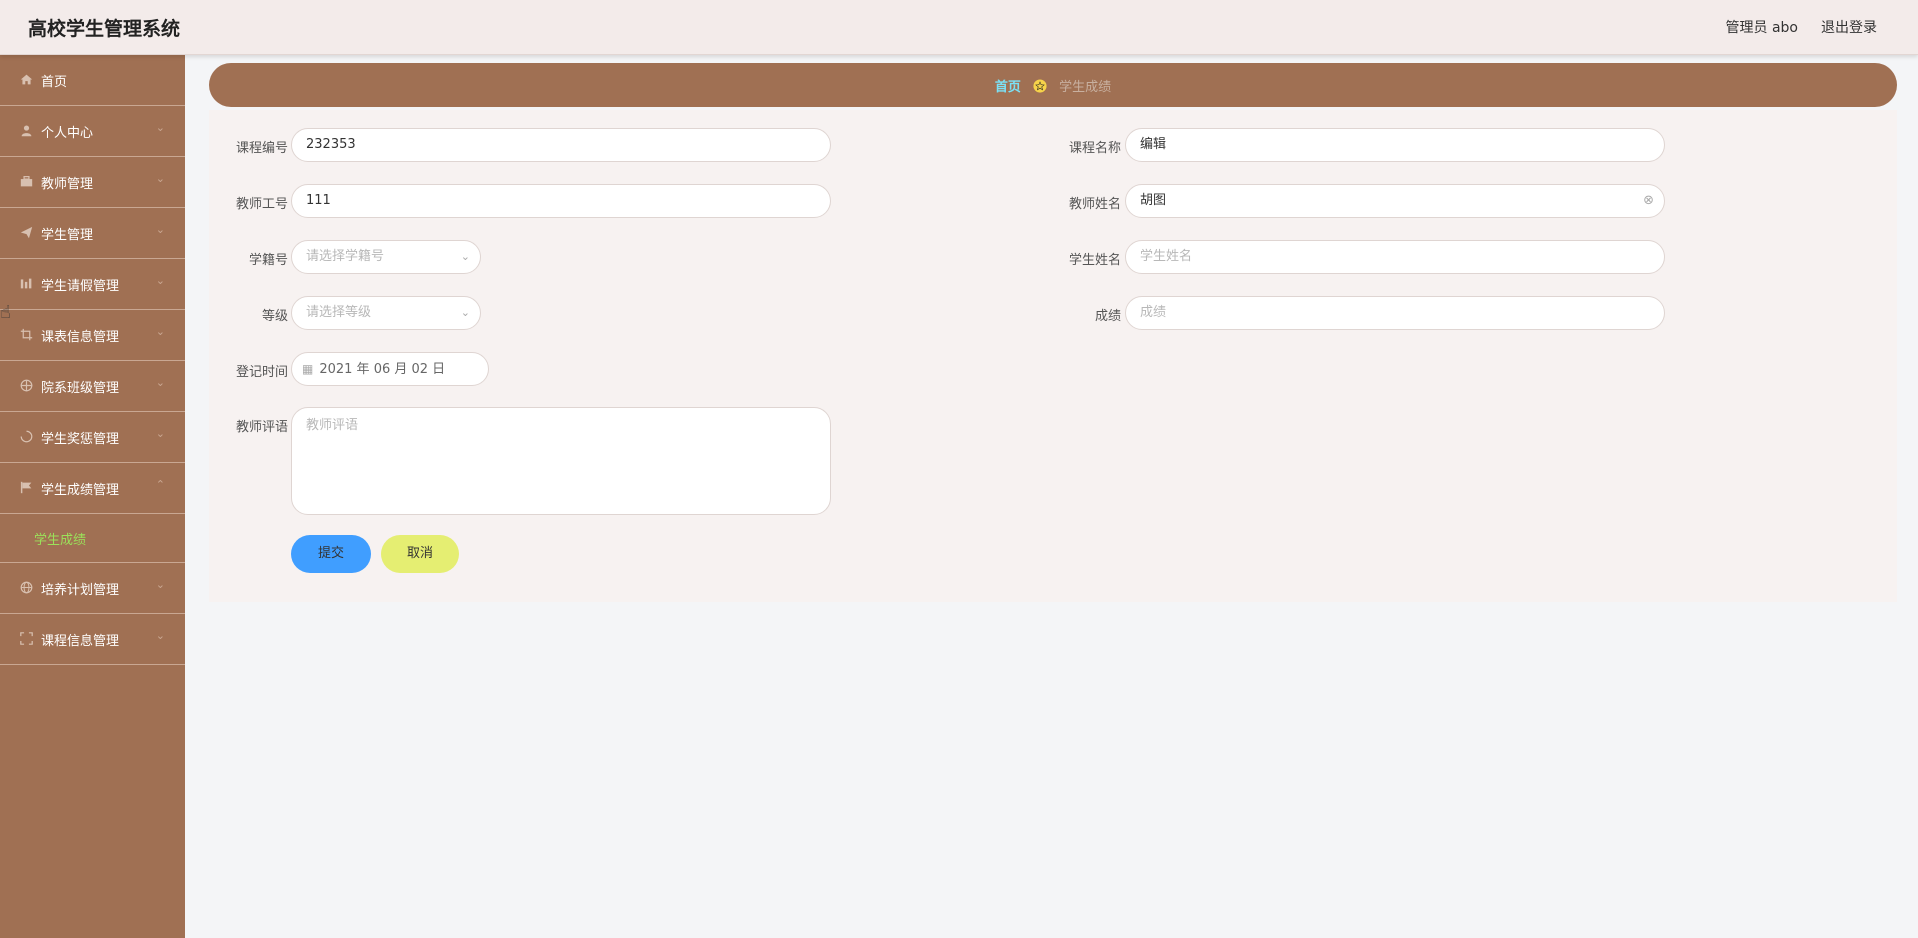  What do you see at coordinates (1040, 86) in the screenshot?
I see `star-icon` at bounding box center [1040, 86].